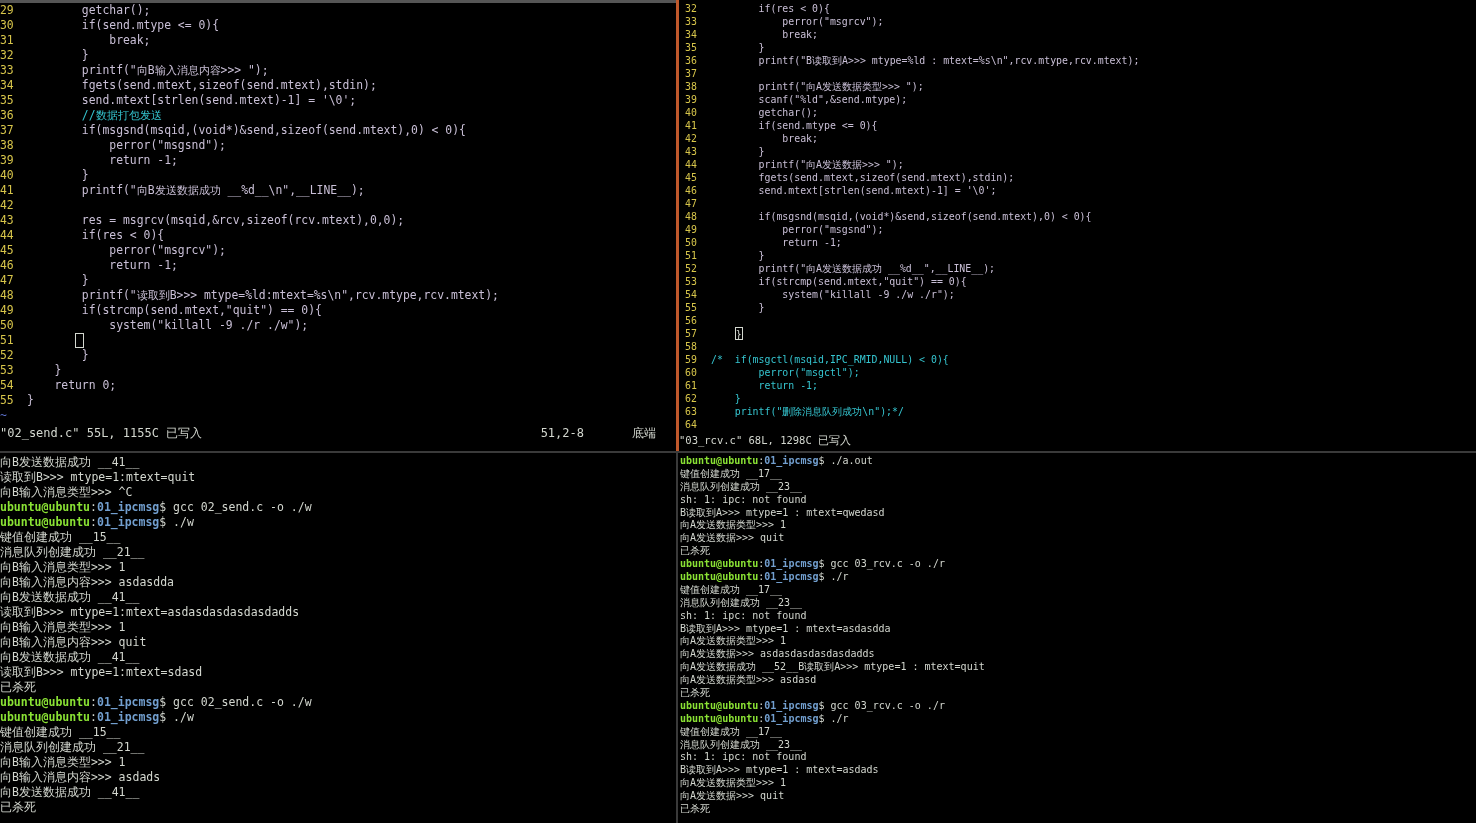  What do you see at coordinates (80, 777) in the screenshot?
I see `terminal-output: 向B输入消息内容>>> asdads` at bounding box center [80, 777].